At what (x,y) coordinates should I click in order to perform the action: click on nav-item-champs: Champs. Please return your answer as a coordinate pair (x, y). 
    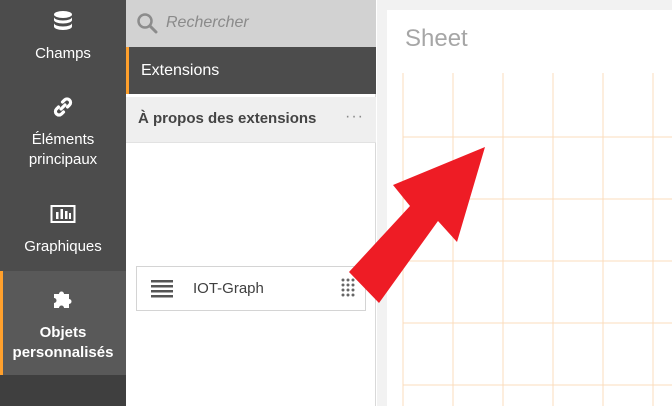
    Looking at the image, I should click on (63, 41).